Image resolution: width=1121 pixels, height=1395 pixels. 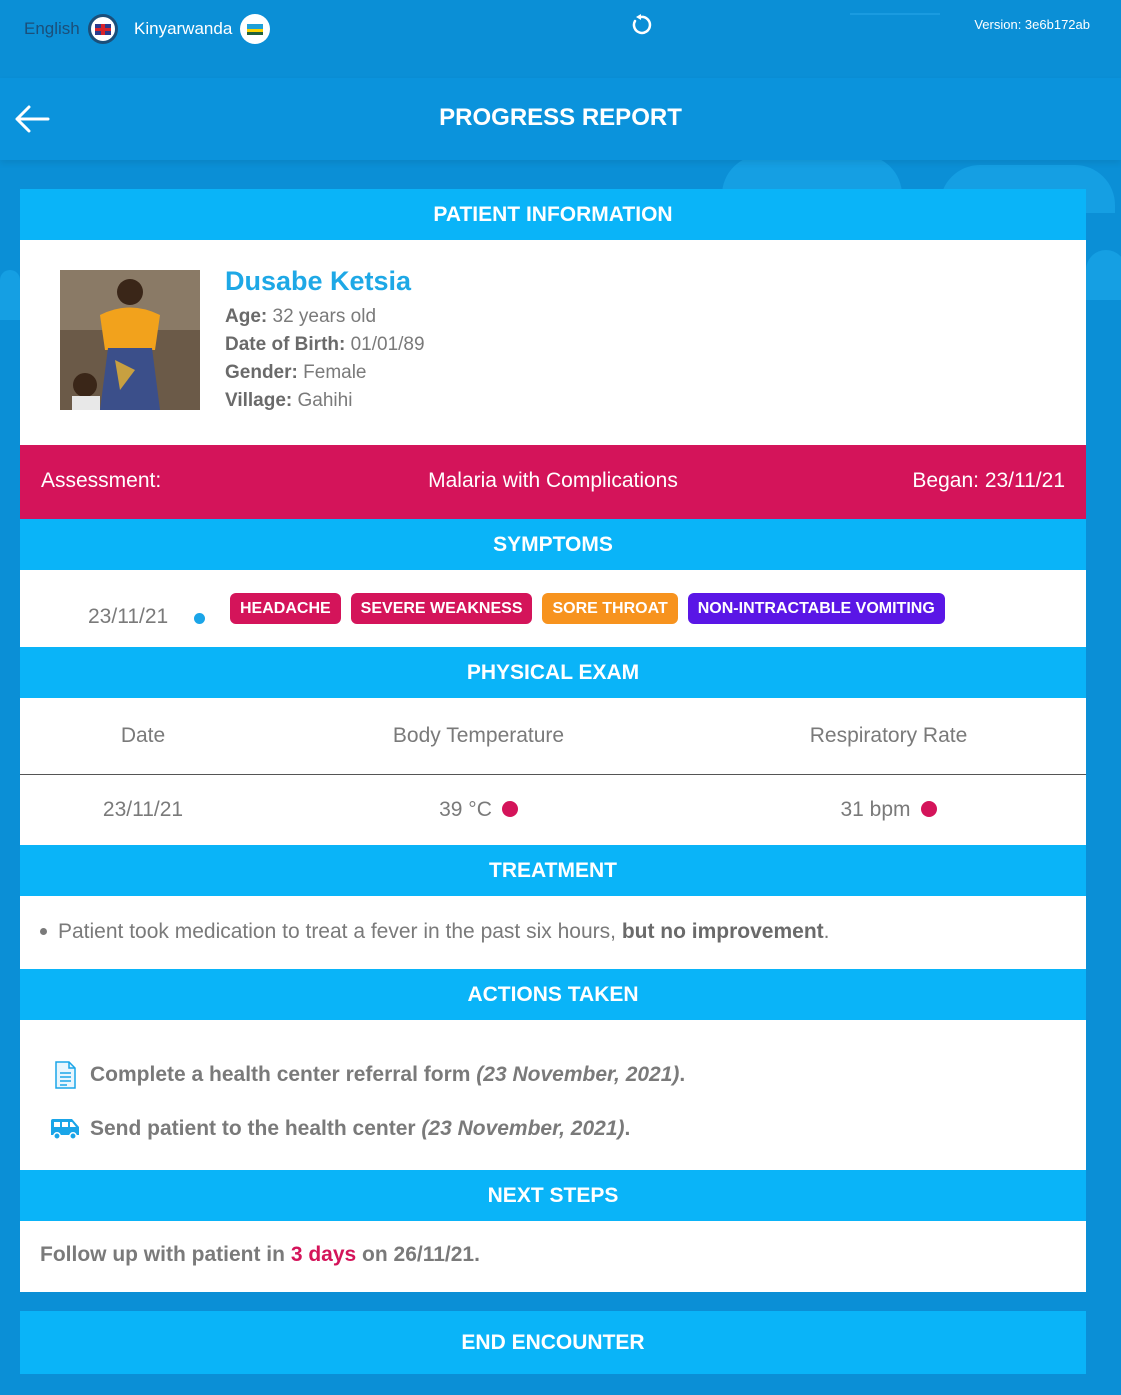 I want to click on page-title: PROGRESS REPORT, so click(x=560, y=117).